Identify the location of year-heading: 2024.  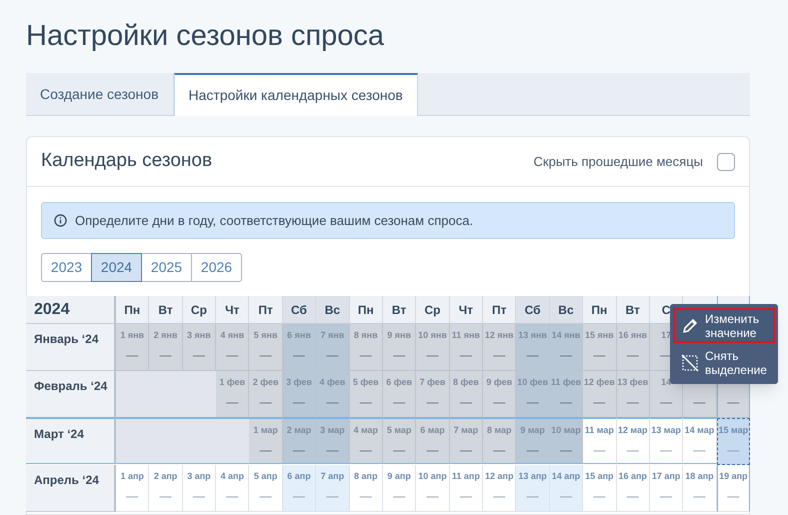
(71, 310).